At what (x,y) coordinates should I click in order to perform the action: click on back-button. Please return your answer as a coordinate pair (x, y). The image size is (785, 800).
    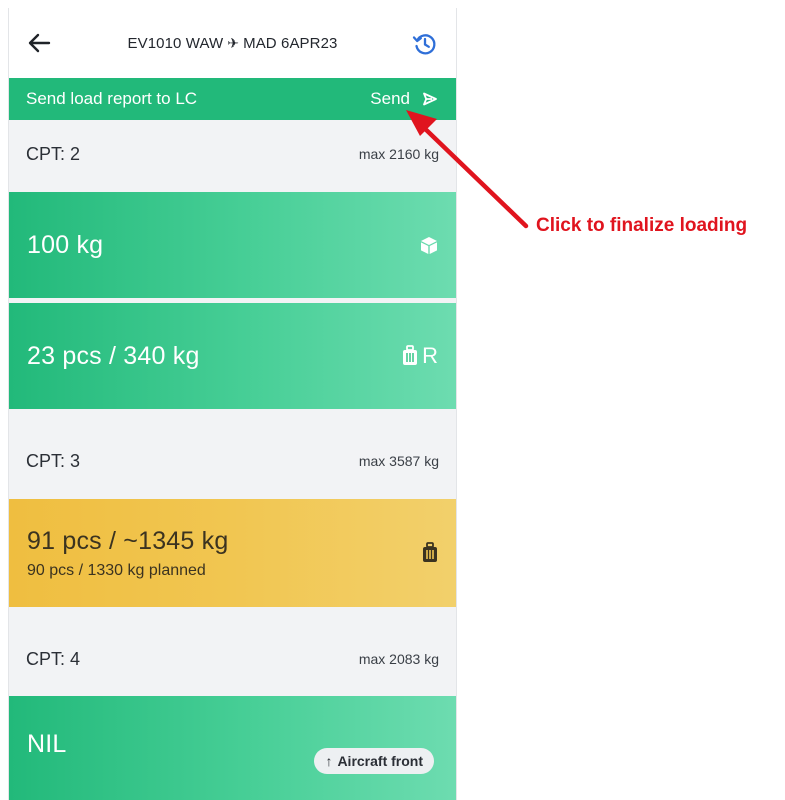
    Looking at the image, I should click on (39, 43).